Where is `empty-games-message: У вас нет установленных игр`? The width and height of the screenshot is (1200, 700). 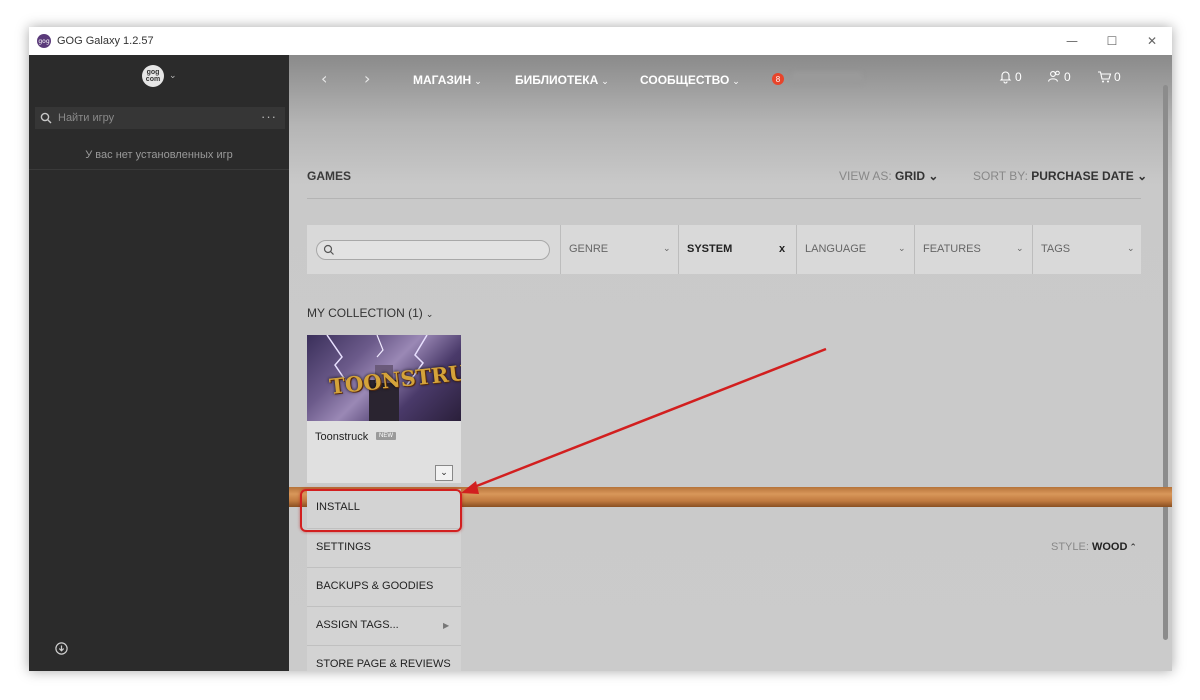
empty-games-message: У вас нет установленных игр is located at coordinates (159, 155).